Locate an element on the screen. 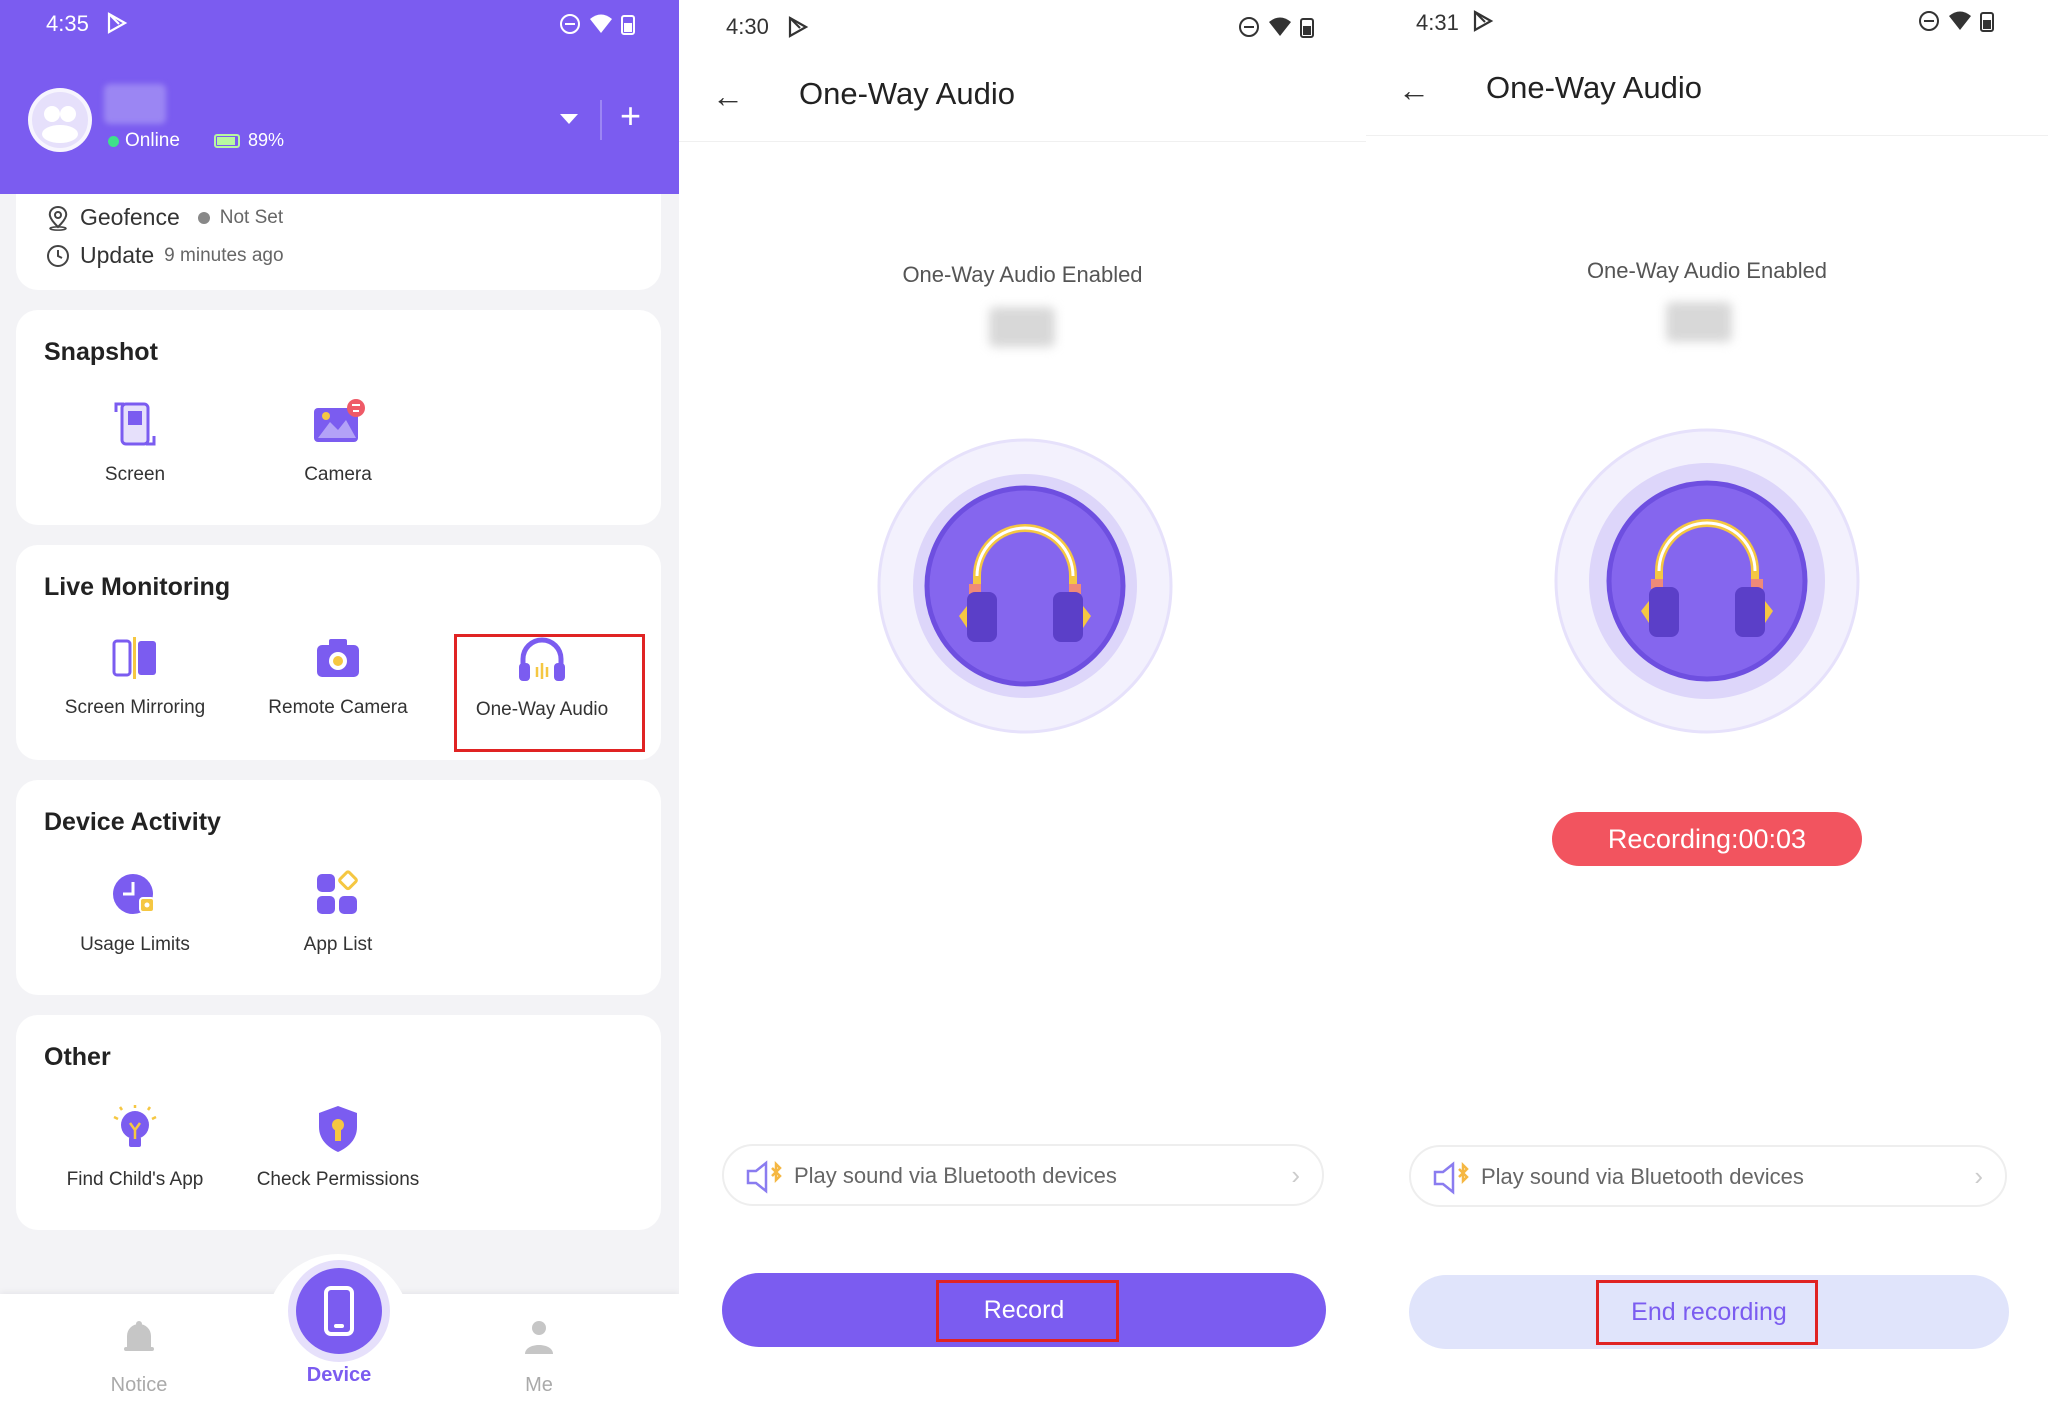 The image size is (2048, 1402). remote-camera-tile: Remote Camera is located at coordinates (338, 676).